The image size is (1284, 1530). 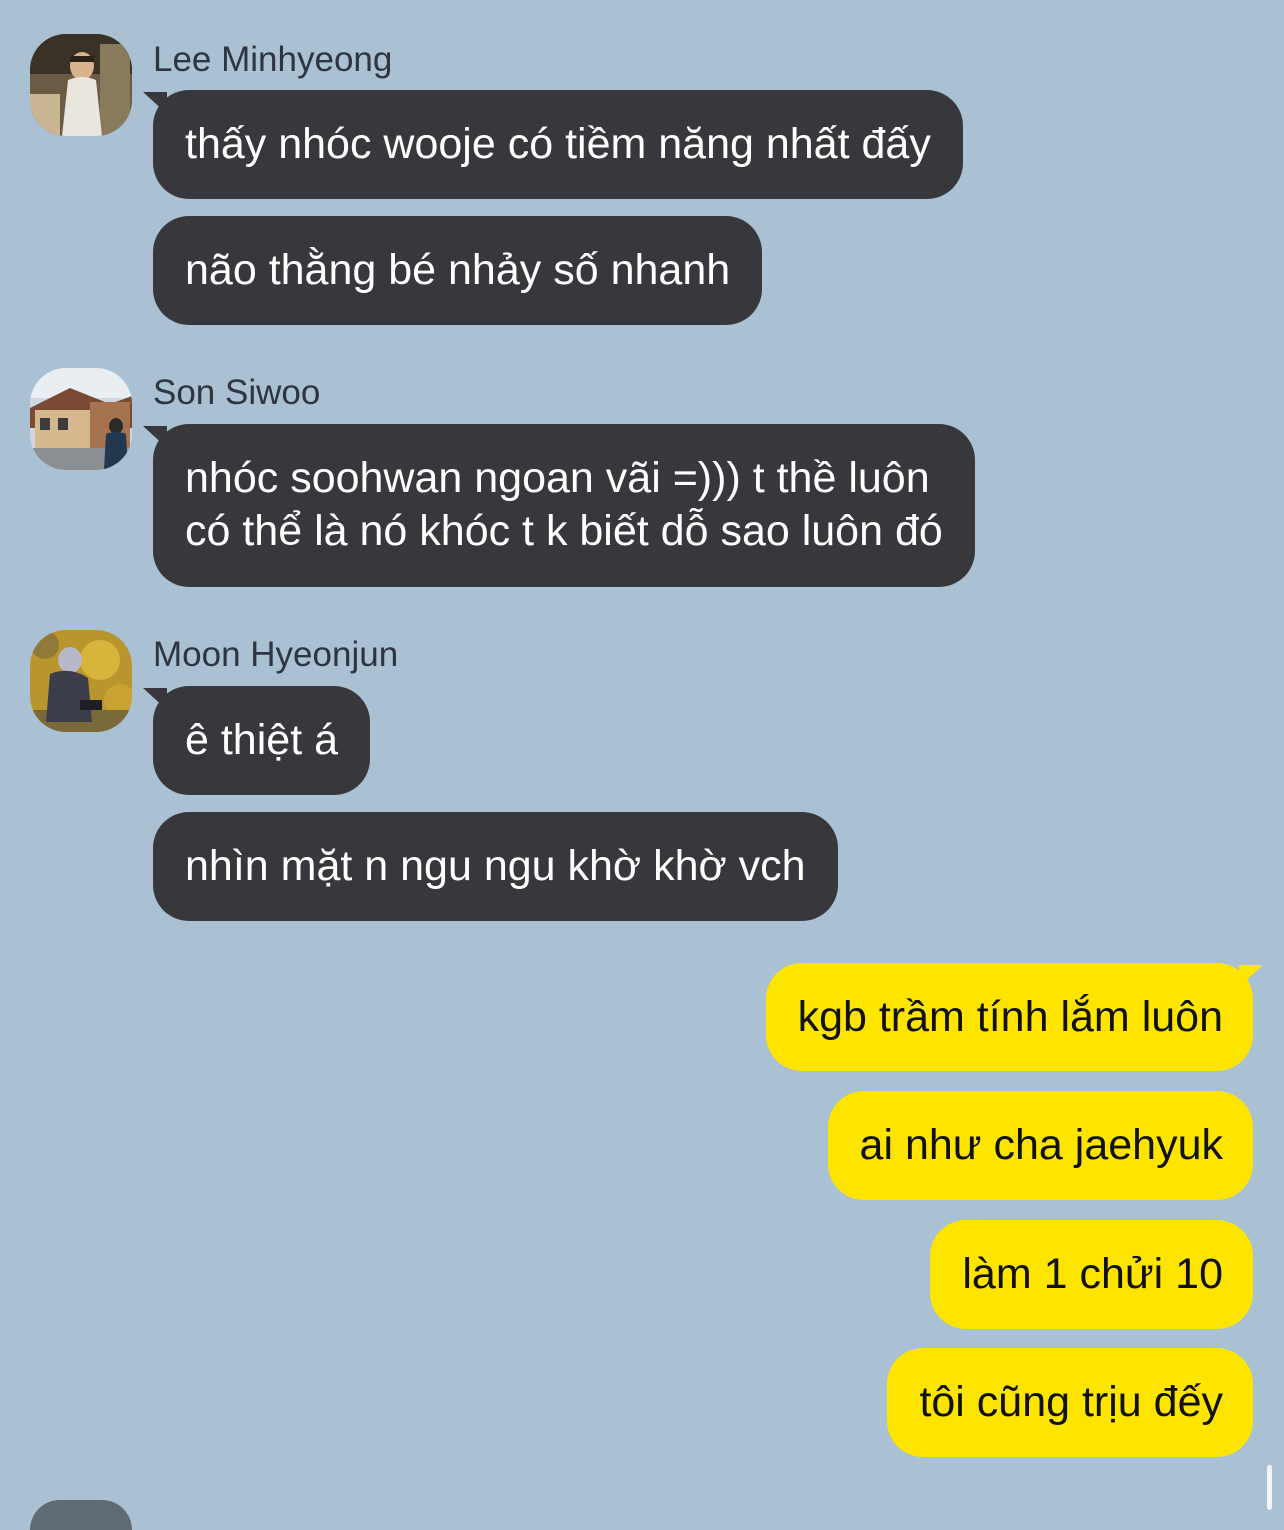 I want to click on avatar-lee-minhyeong, so click(x=81, y=85).